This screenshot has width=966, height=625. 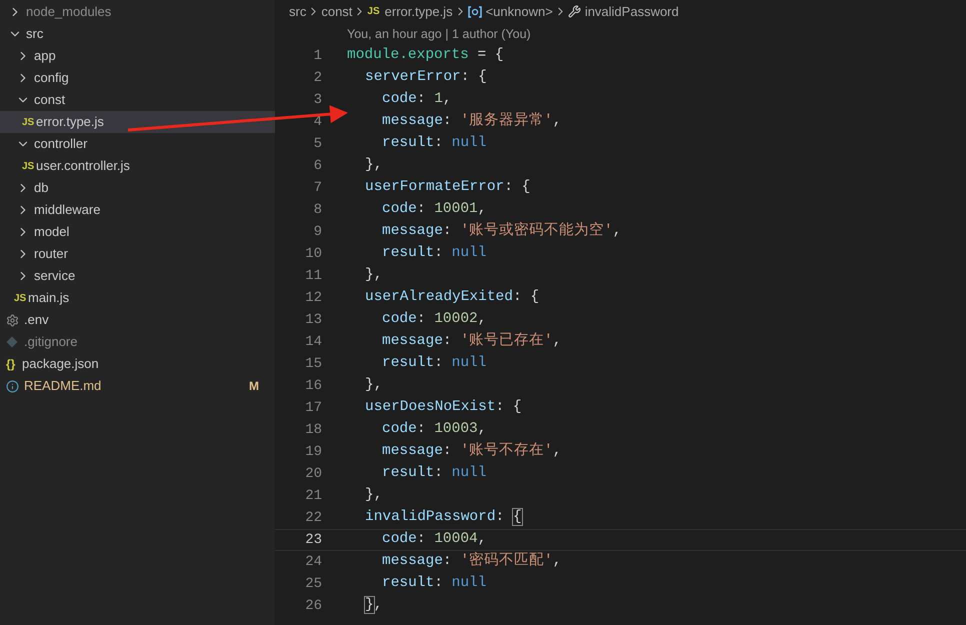 I want to click on item-label: app, so click(x=45, y=56).